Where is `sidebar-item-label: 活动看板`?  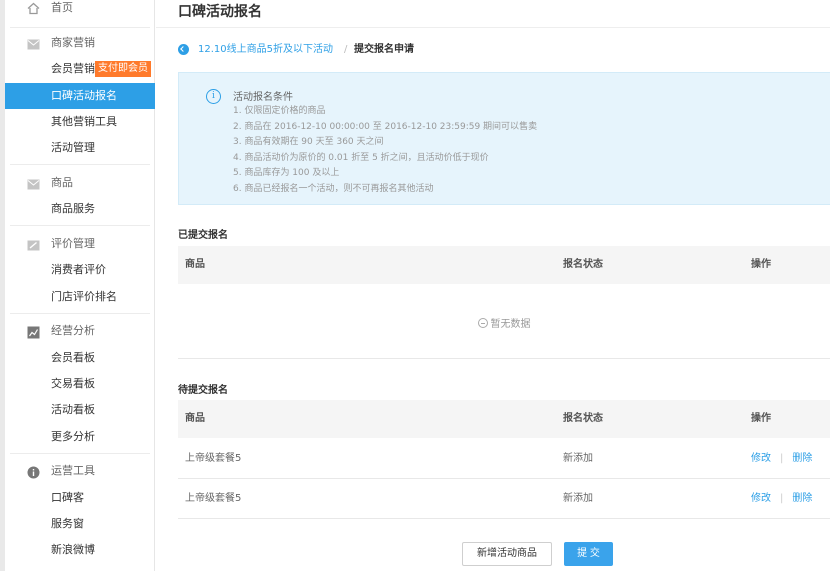 sidebar-item-label: 活动看板 is located at coordinates (73, 409).